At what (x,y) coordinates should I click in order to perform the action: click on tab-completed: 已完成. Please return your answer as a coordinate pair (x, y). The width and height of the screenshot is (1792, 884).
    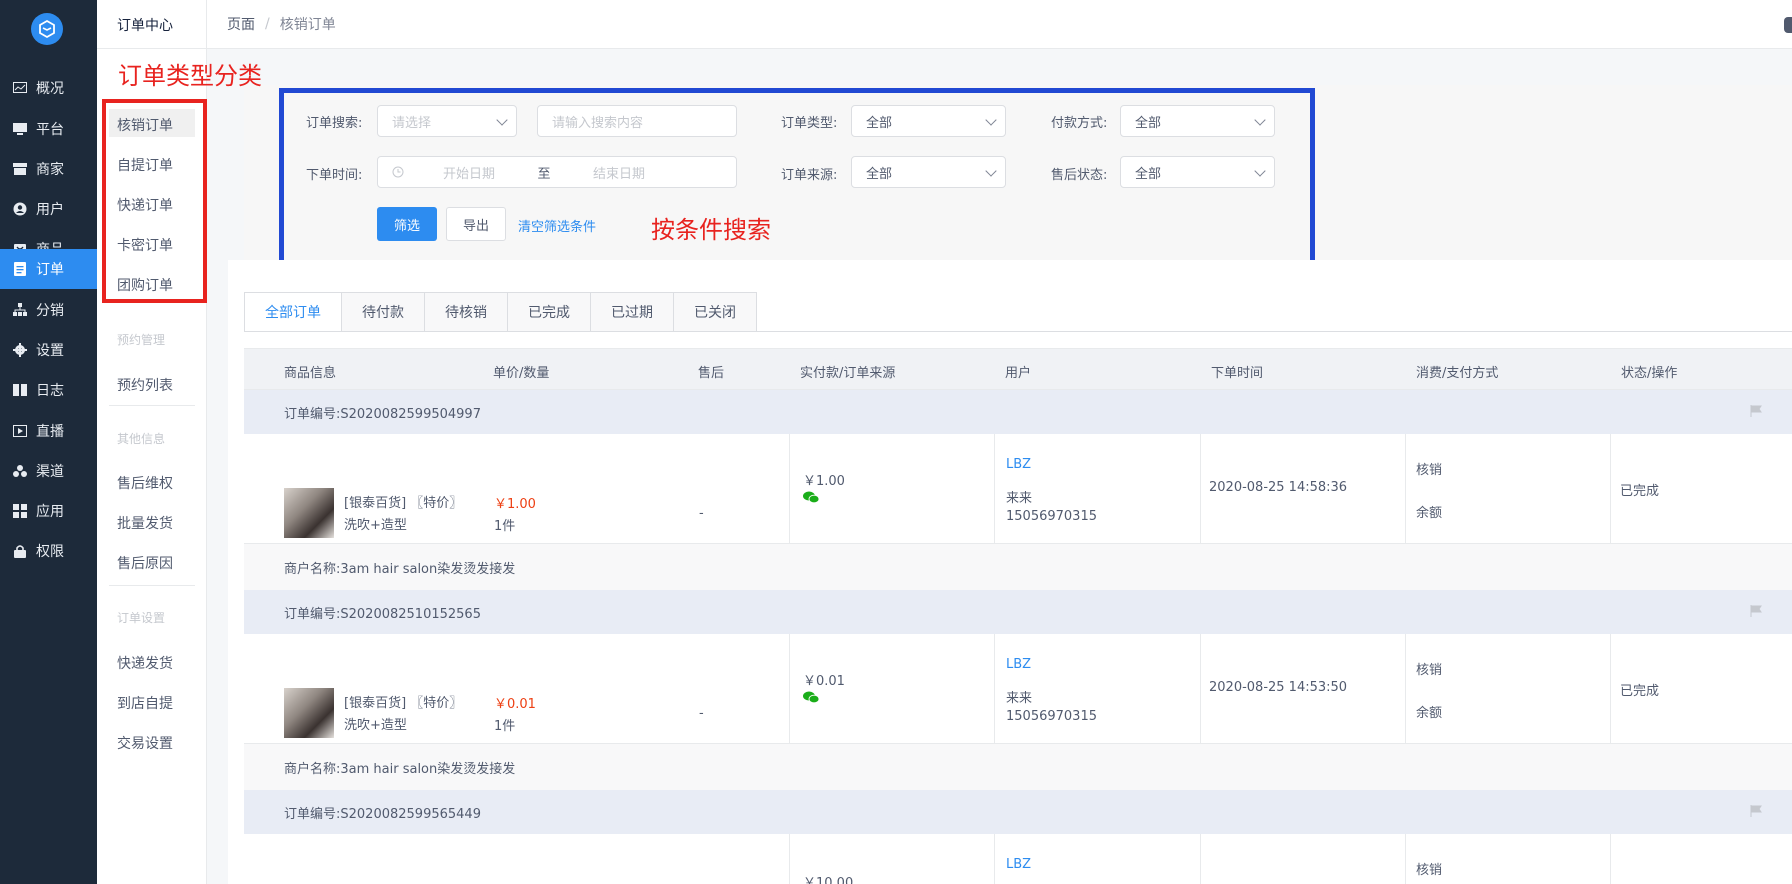
    Looking at the image, I should click on (549, 312).